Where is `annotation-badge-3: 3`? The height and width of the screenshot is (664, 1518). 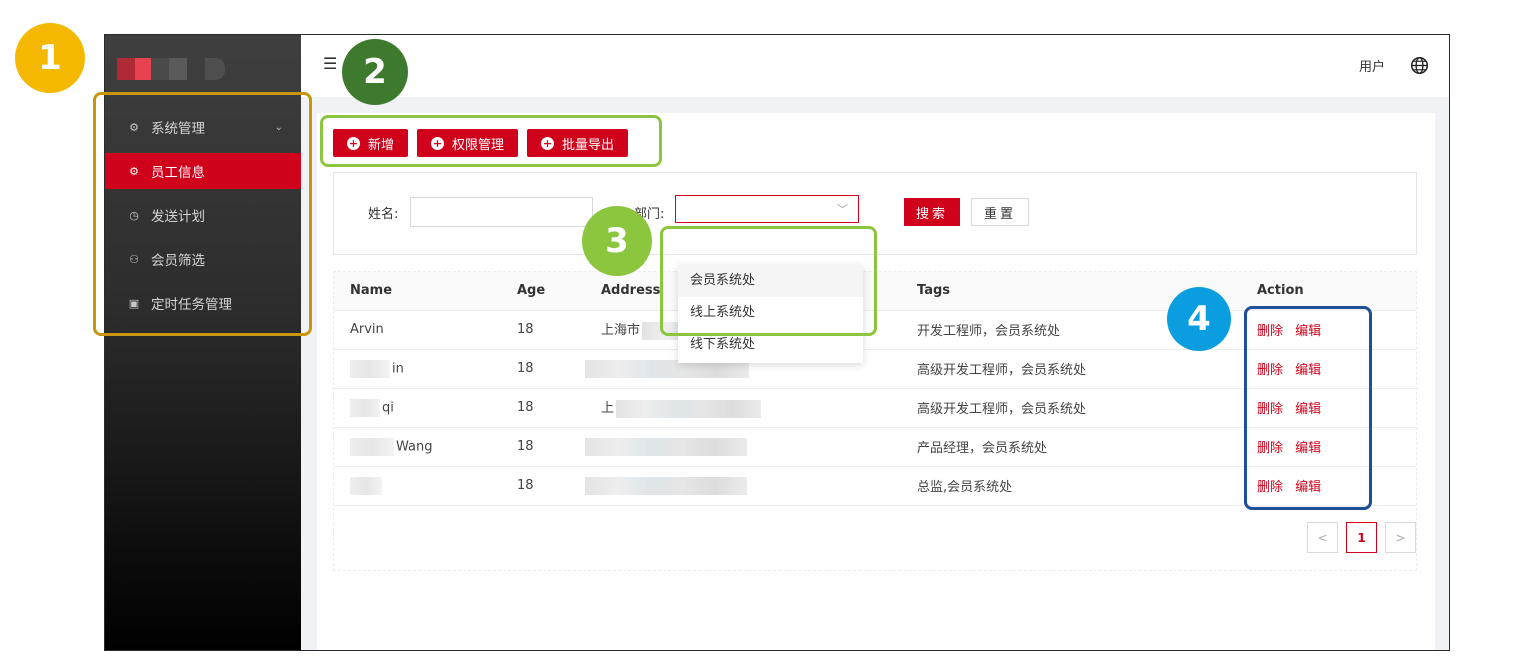
annotation-badge-3: 3 is located at coordinates (617, 241).